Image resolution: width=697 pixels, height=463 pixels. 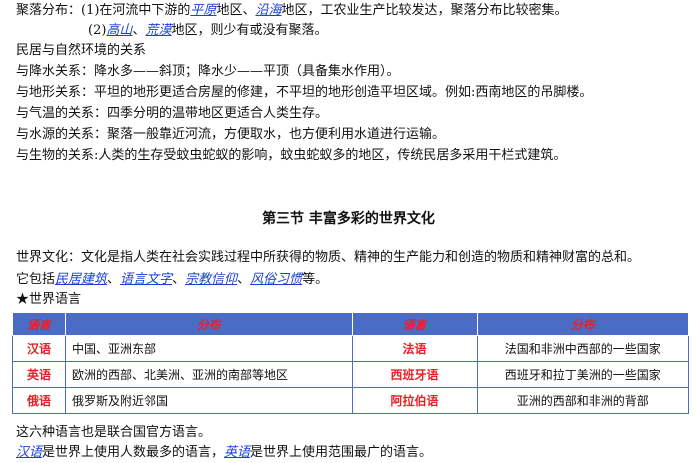 What do you see at coordinates (146, 279) in the screenshot?
I see `keyword-language: 语言文字` at bounding box center [146, 279].